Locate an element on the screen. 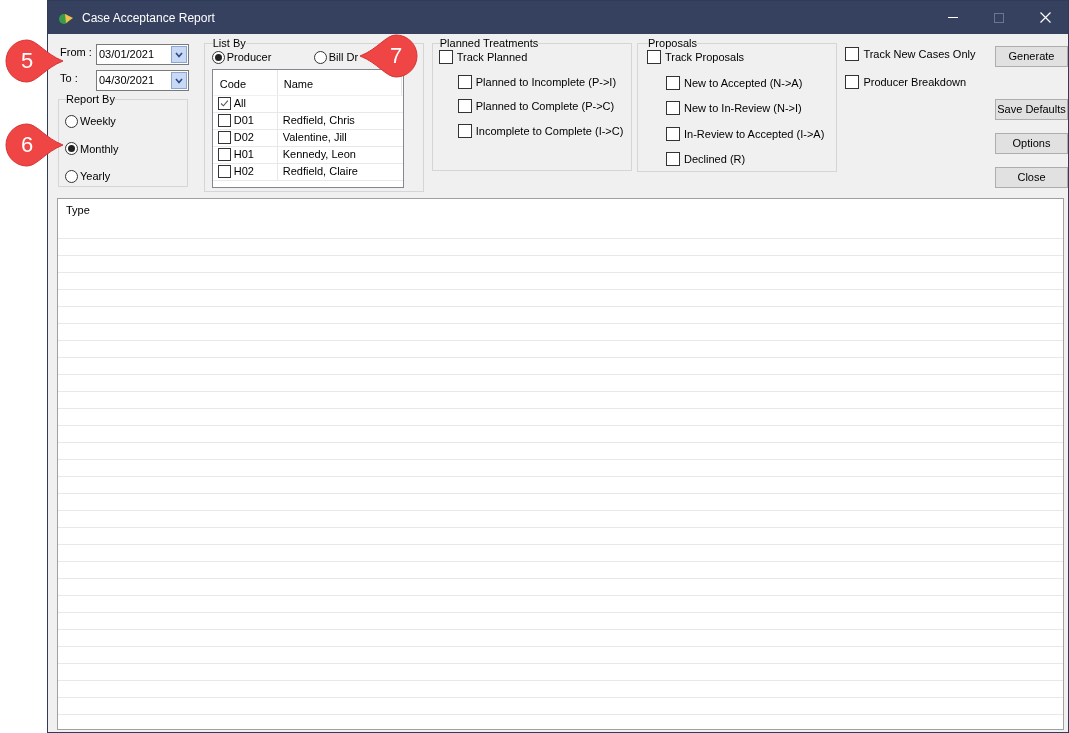 This screenshot has height=733, width=1069. checkbox-label: Track Proposals is located at coordinates (705, 57).